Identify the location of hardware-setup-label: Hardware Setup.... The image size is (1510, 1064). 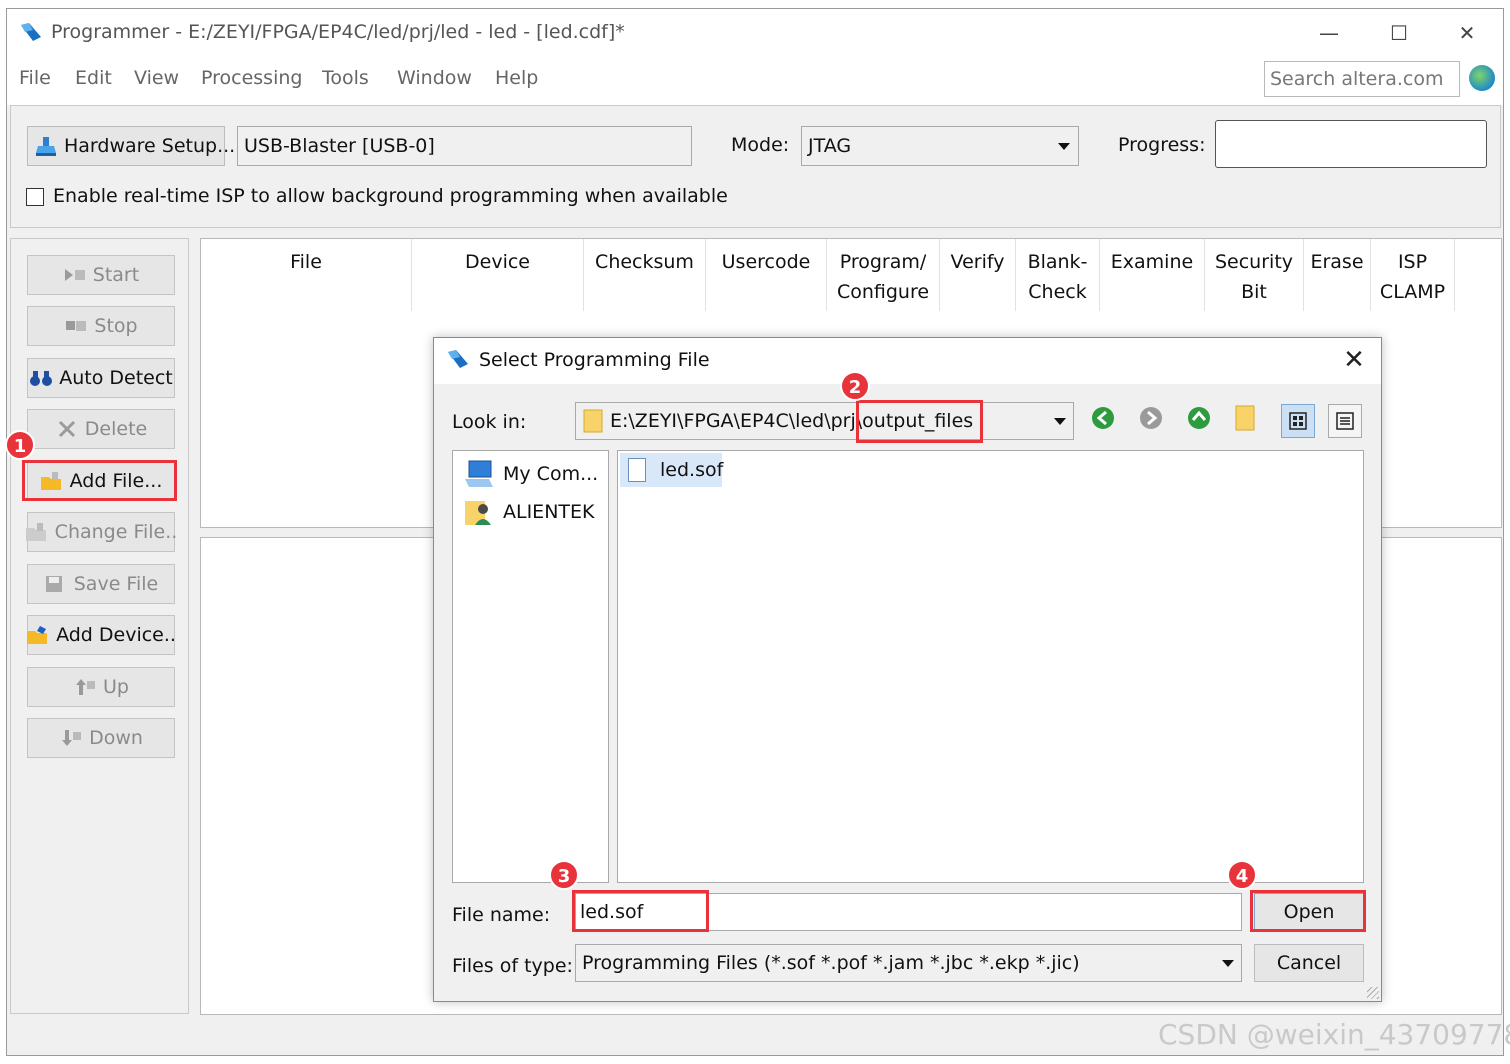
(150, 146).